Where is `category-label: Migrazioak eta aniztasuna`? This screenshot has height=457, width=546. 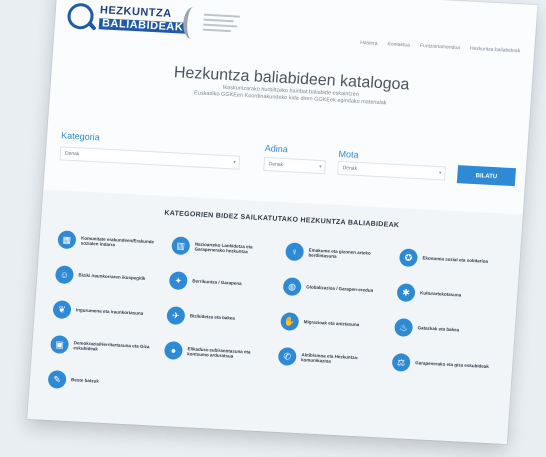 category-label: Migrazioak eta aniztasuna is located at coordinates (331, 323).